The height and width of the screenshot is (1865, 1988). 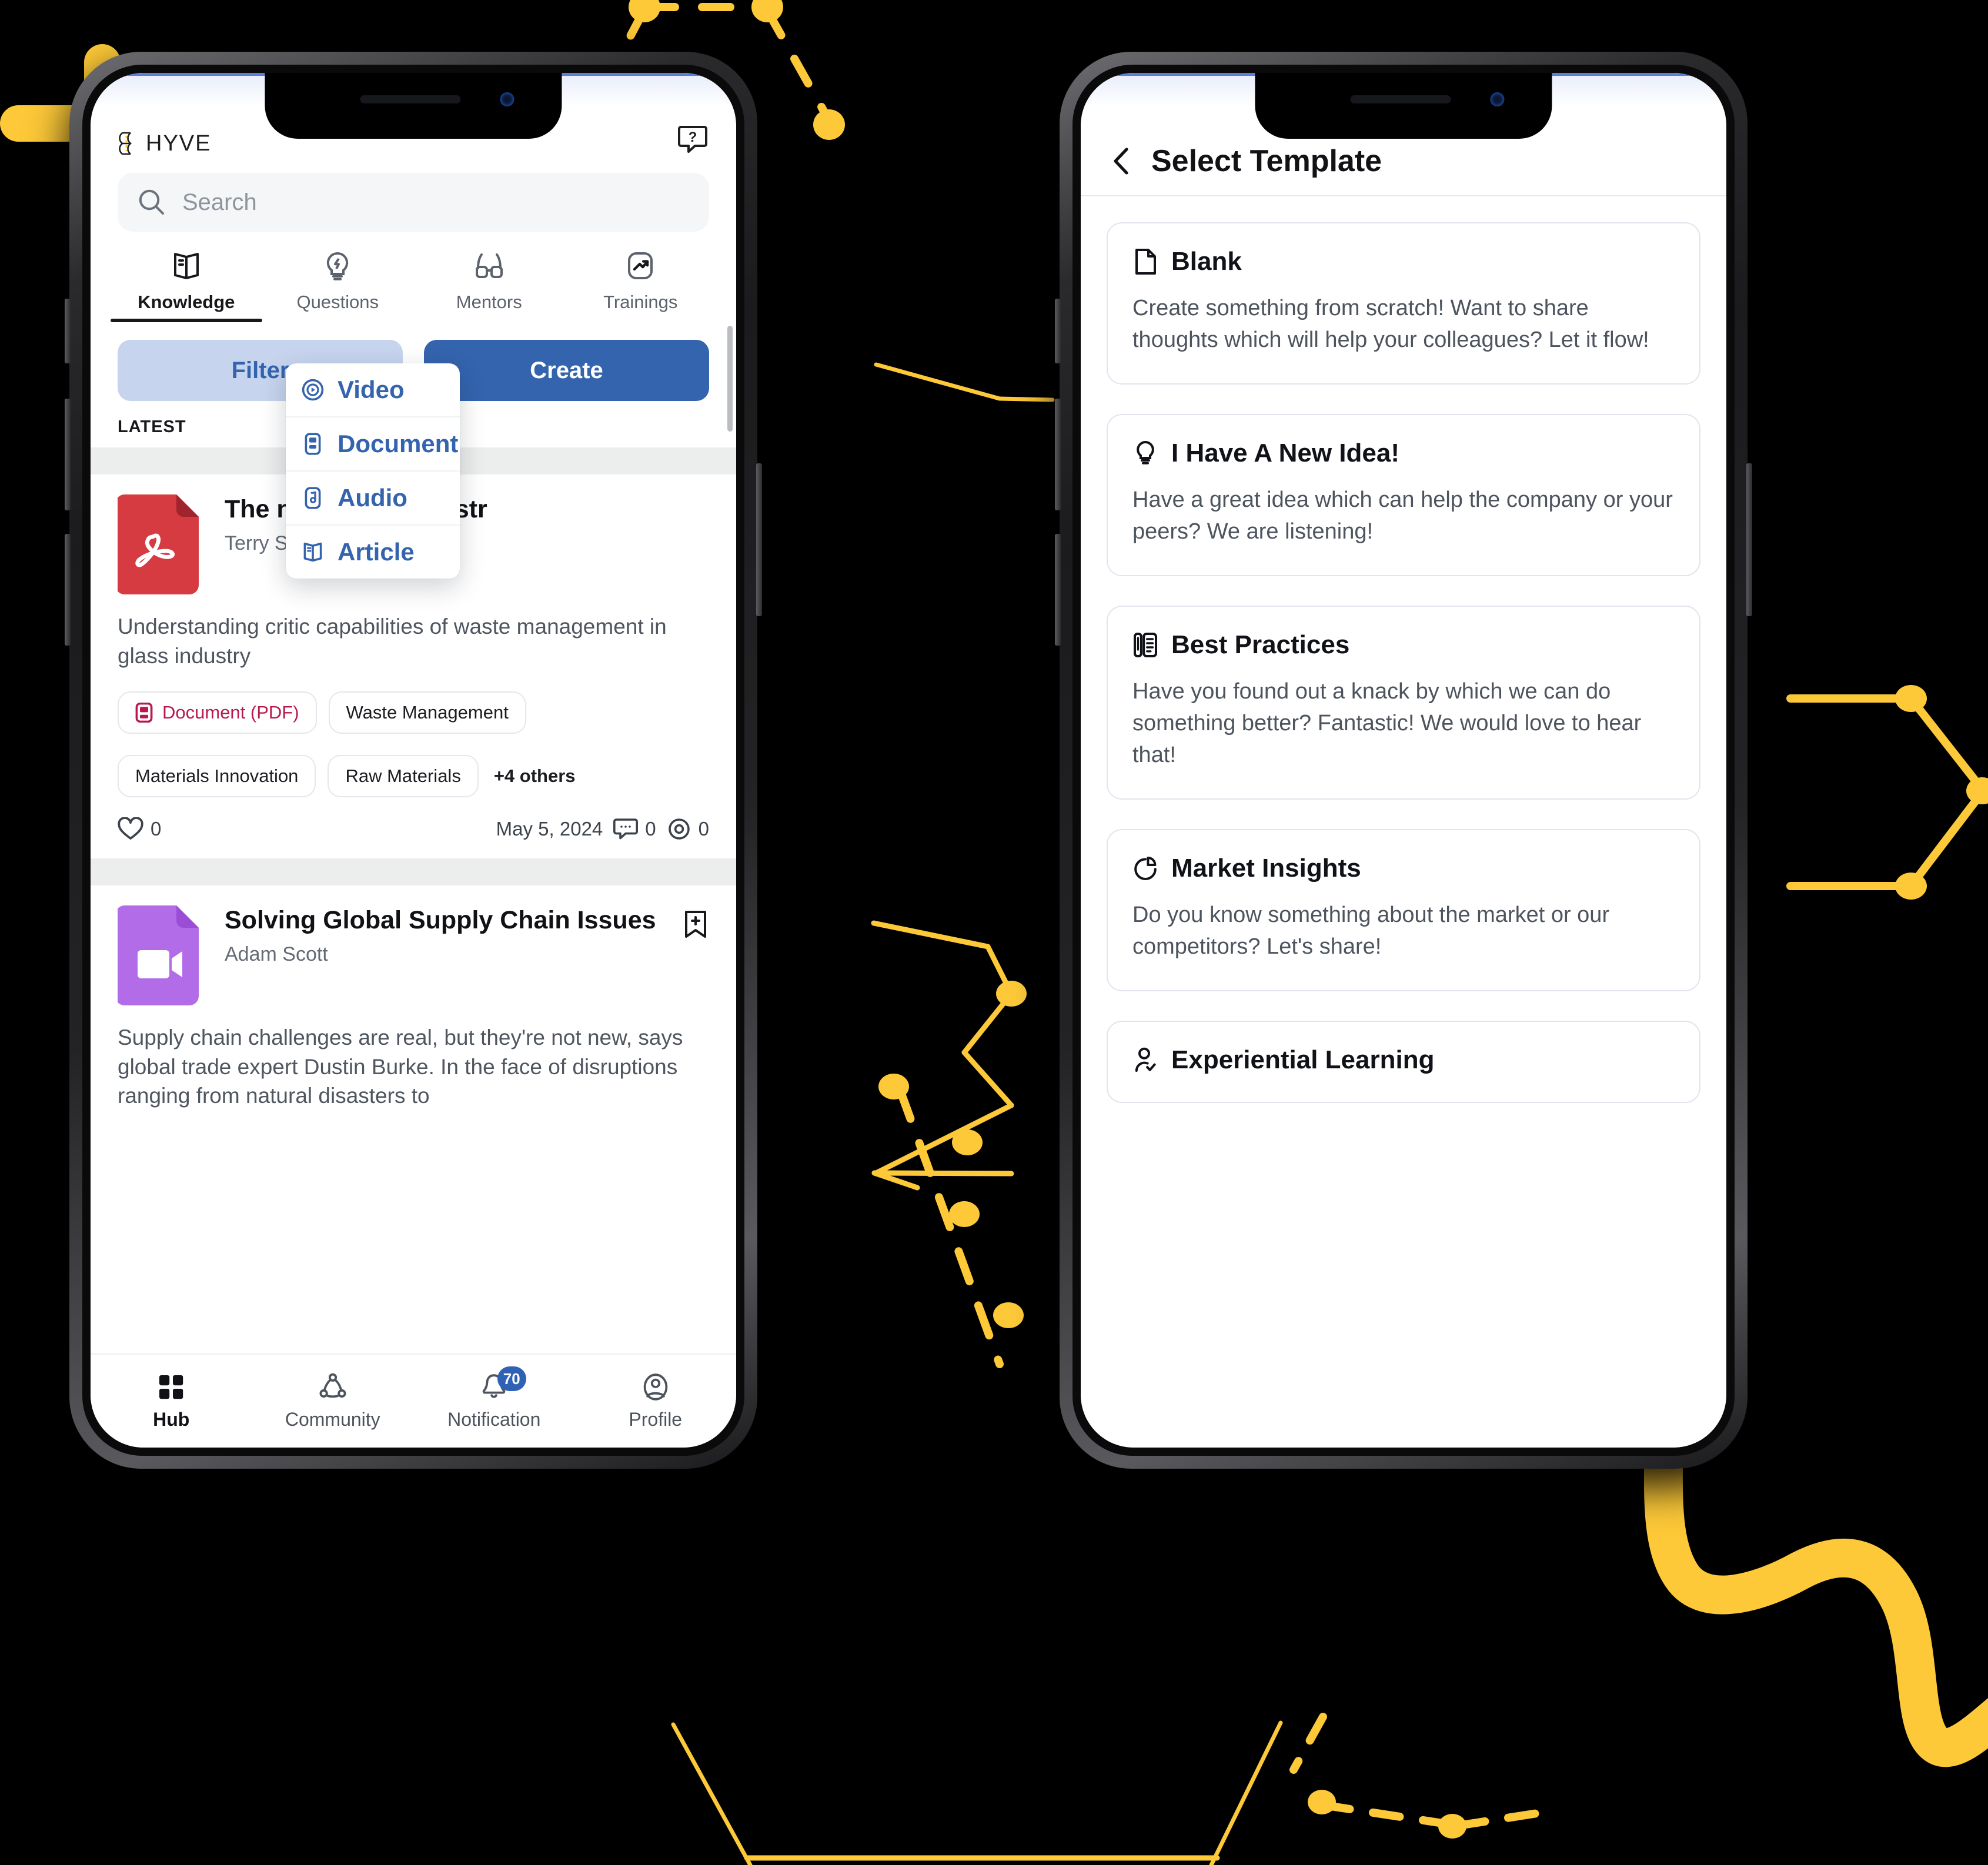 What do you see at coordinates (688, 829) in the screenshot?
I see `view-control: 0` at bounding box center [688, 829].